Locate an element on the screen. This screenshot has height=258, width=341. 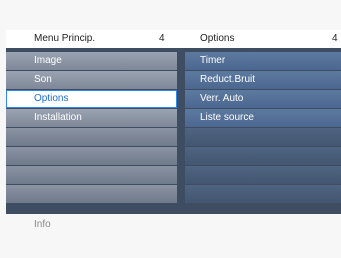
option-item-verr-auto: Verr. Auto is located at coordinates (263, 99).